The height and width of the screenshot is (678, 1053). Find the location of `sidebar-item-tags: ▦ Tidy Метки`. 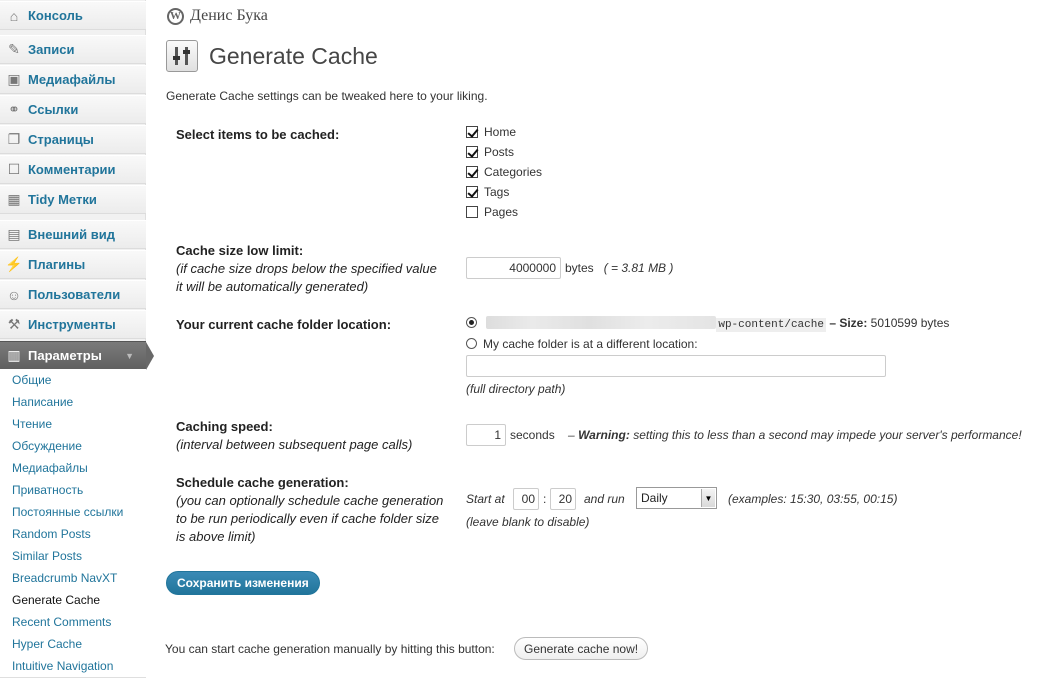

sidebar-item-tags: ▦ Tidy Метки is located at coordinates (73, 199).